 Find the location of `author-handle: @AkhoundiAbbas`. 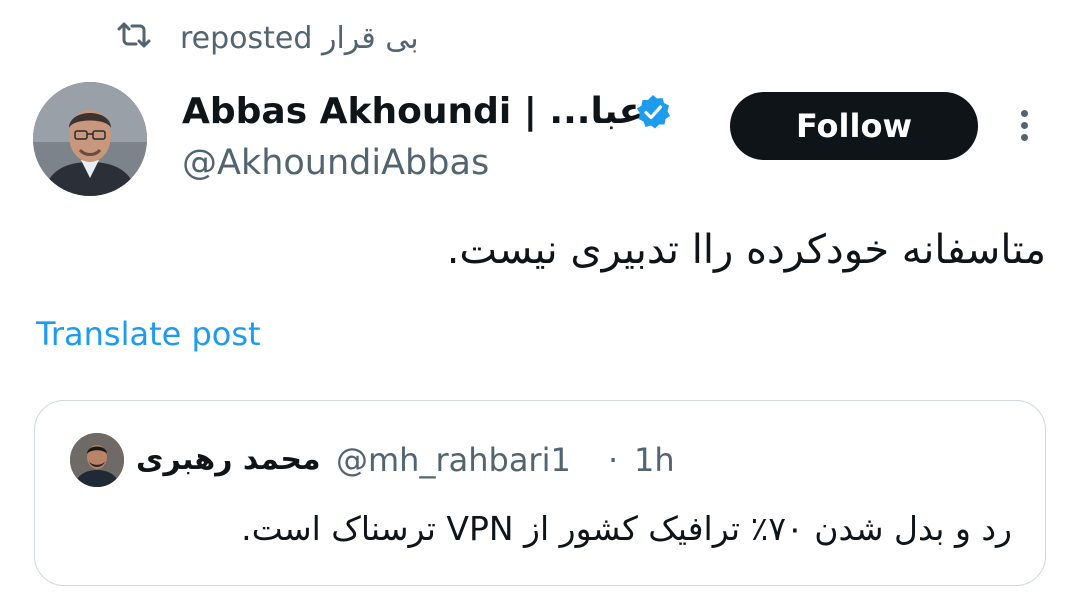

author-handle: @AkhoundiAbbas is located at coordinates (335, 163).